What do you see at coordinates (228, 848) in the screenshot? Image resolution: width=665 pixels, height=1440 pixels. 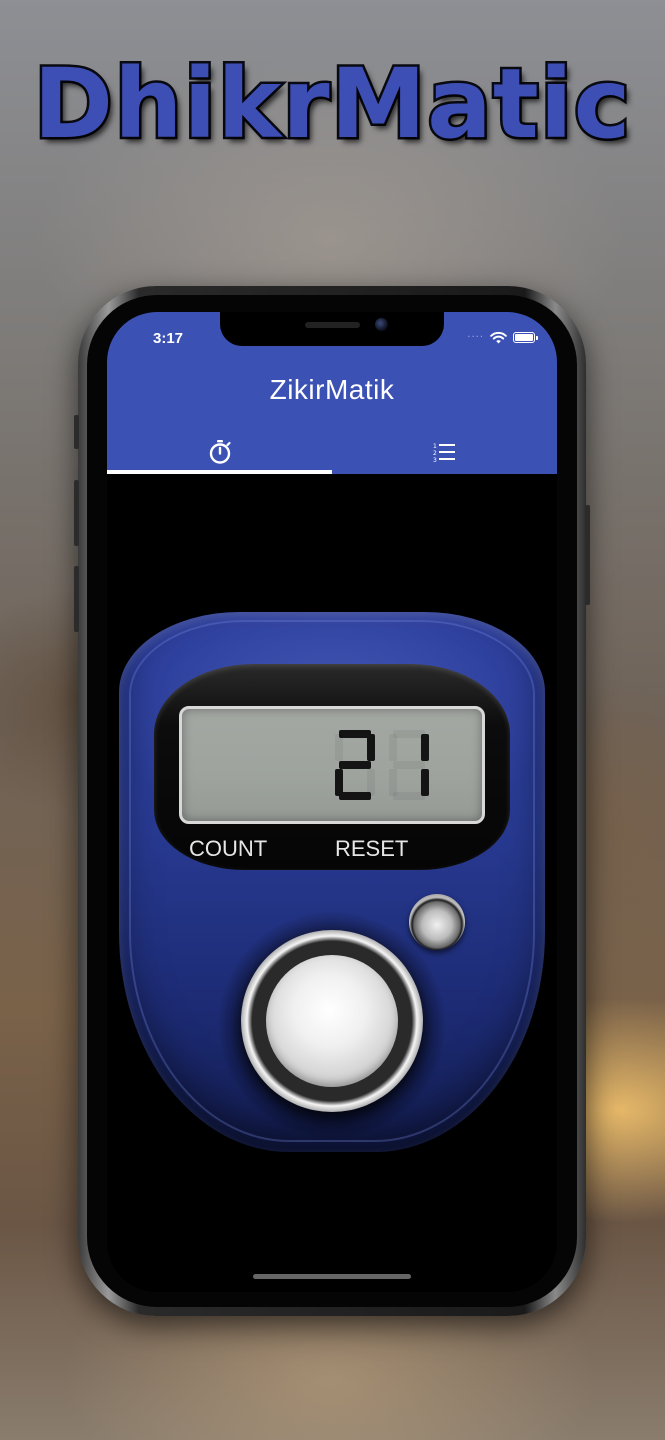 I see `count-label: COUNT` at bounding box center [228, 848].